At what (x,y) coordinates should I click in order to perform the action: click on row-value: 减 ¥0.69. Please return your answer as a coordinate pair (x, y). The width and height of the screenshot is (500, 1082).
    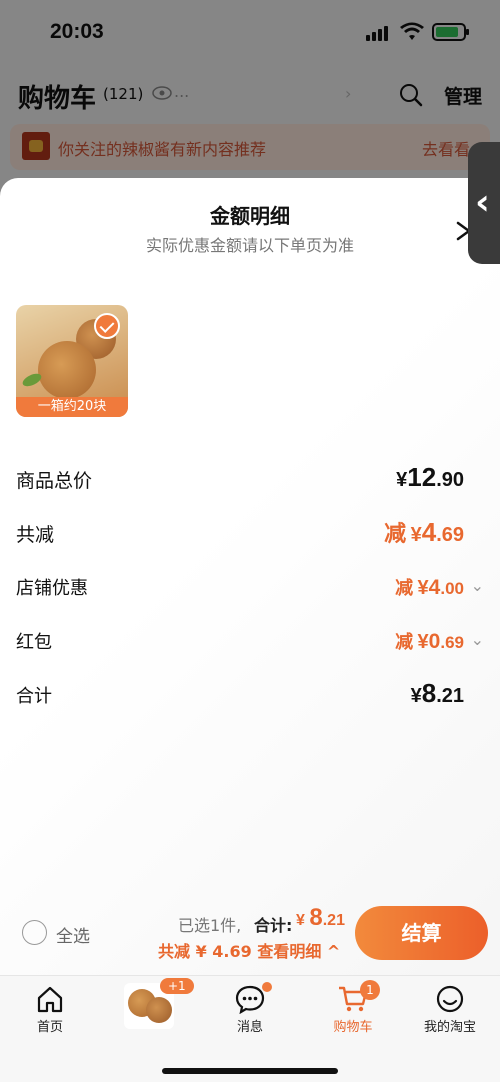
    Looking at the image, I should click on (429, 641).